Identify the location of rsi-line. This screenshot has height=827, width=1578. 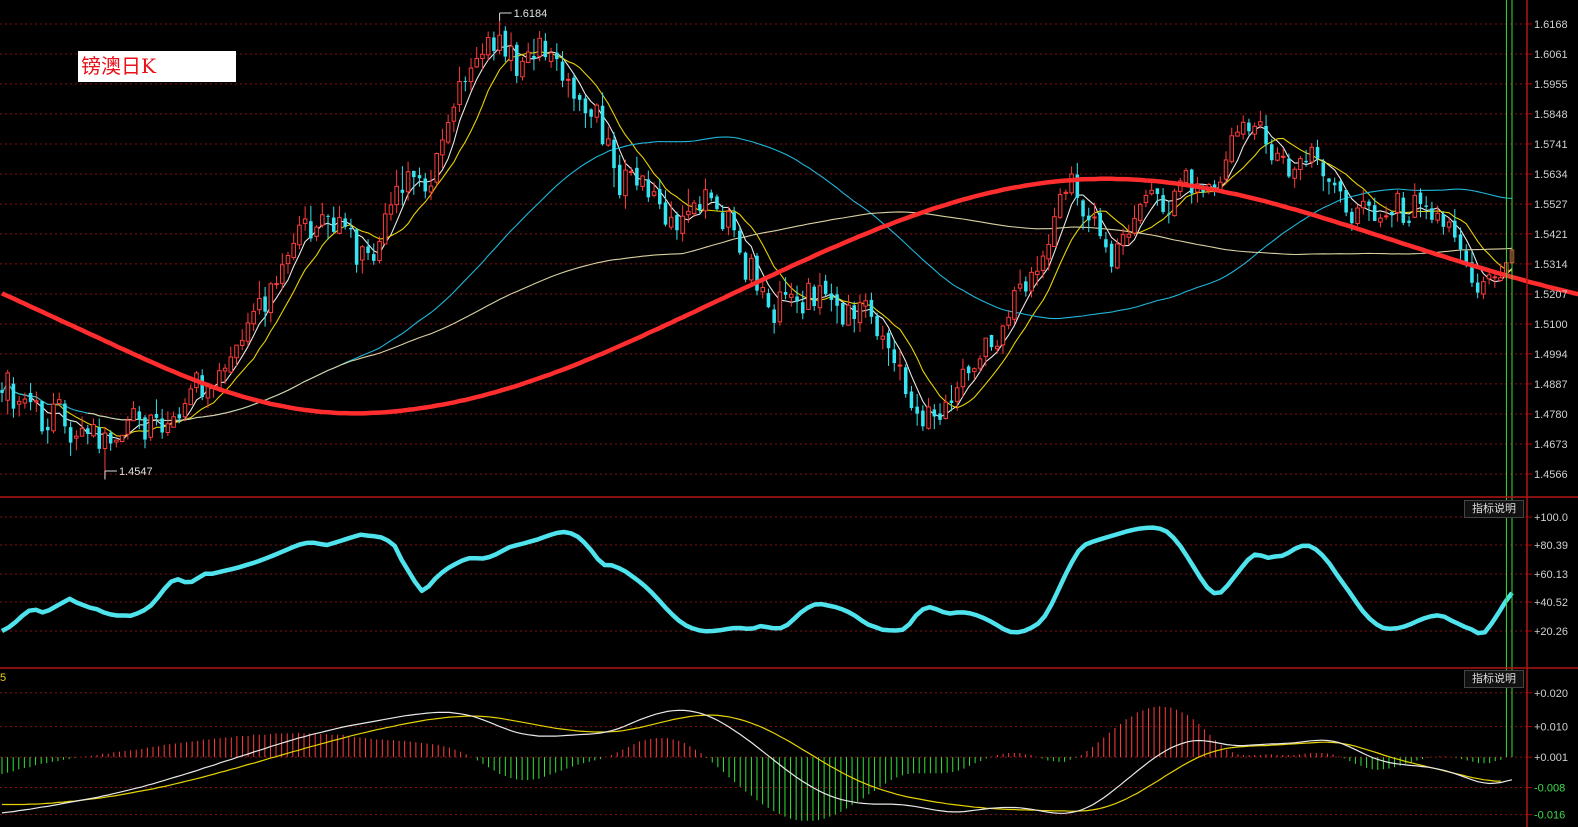
(757, 580).